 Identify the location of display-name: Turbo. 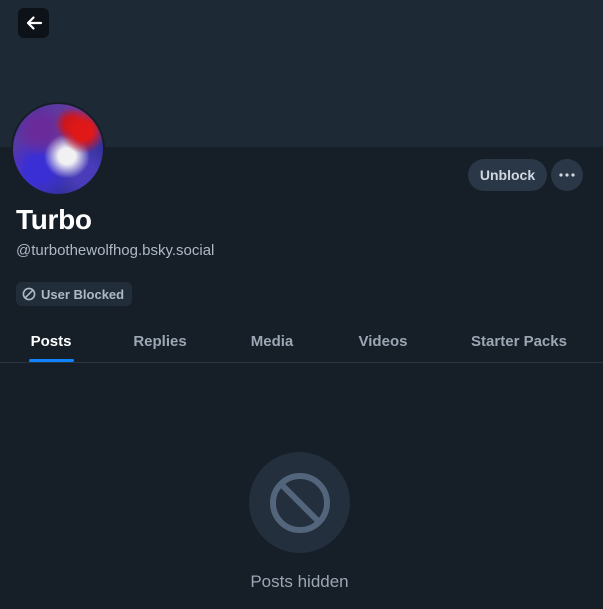
(54, 219).